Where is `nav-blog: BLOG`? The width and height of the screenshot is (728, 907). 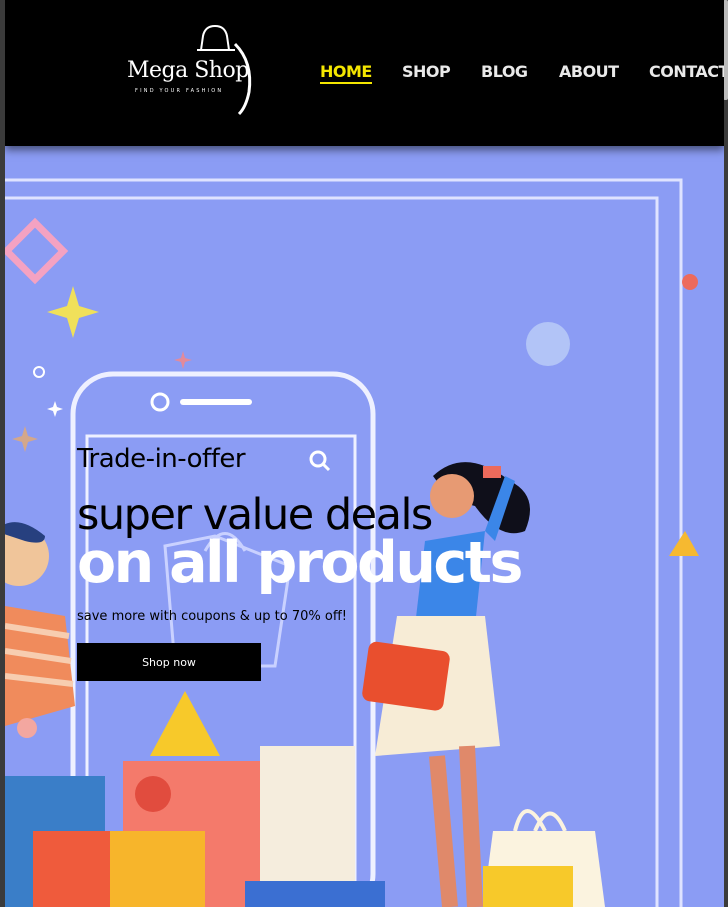
nav-blog: BLOG is located at coordinates (504, 71).